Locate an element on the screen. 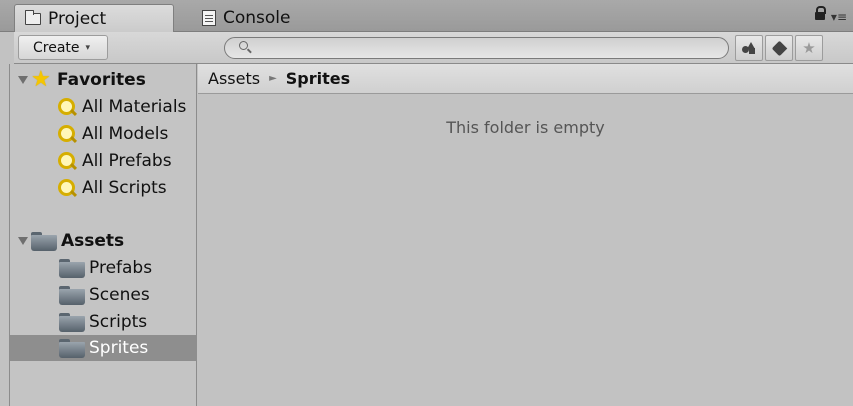 This screenshot has height=406, width=853. window-tab-bar: Project Console ▾≡ is located at coordinates (426, 16).